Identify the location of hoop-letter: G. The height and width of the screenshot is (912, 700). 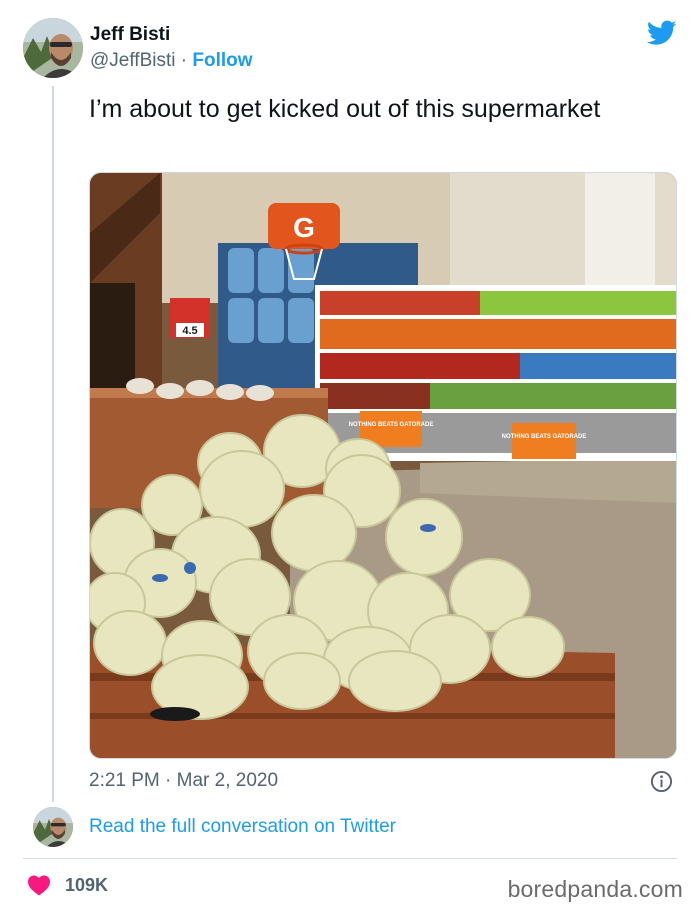
(304, 227).